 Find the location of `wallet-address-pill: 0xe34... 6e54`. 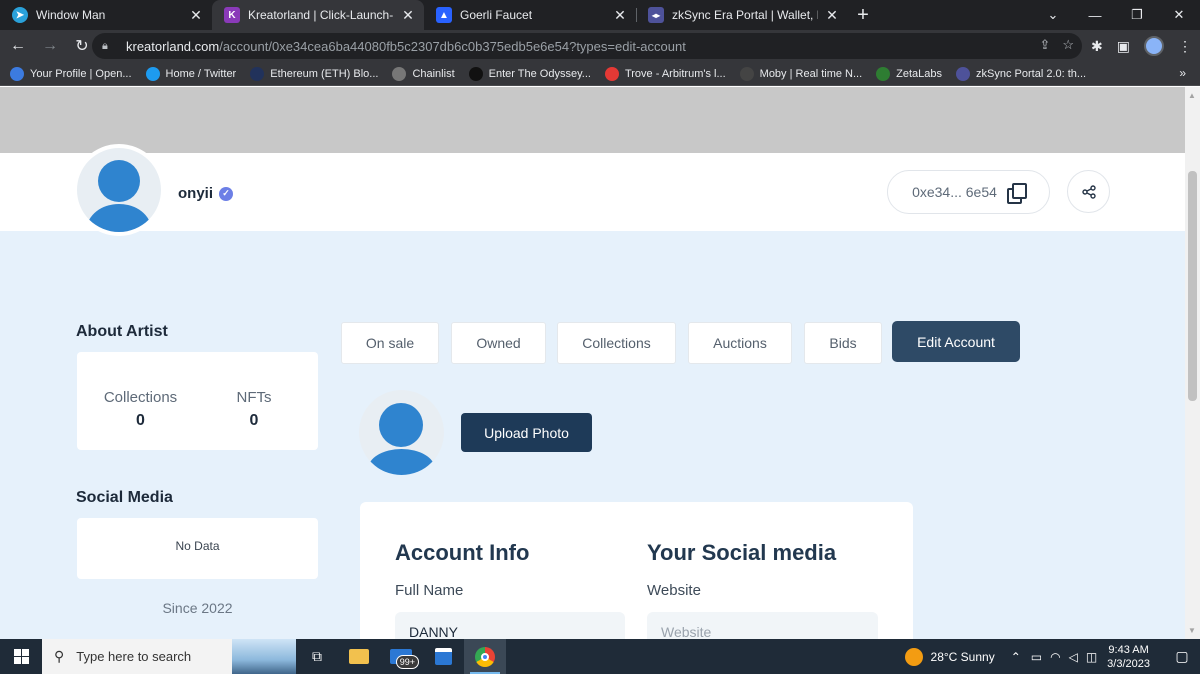

wallet-address-pill: 0xe34... 6e54 is located at coordinates (968, 192).